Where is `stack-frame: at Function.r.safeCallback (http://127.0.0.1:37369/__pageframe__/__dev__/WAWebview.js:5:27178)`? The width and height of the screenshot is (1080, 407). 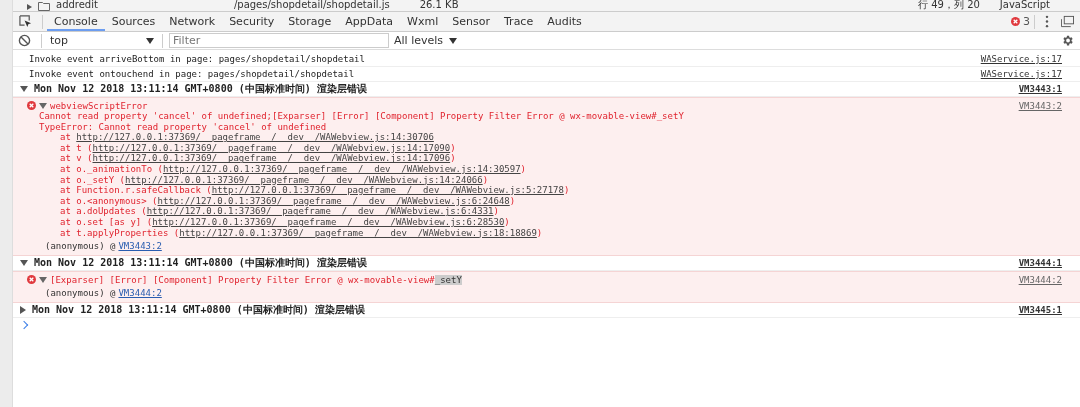 stack-frame: at Function.r.safeCallback (http://127.0.0.1:37369/__pageframe__/__dev__/WAWebview.js:5:27178) is located at coordinates (544, 190).